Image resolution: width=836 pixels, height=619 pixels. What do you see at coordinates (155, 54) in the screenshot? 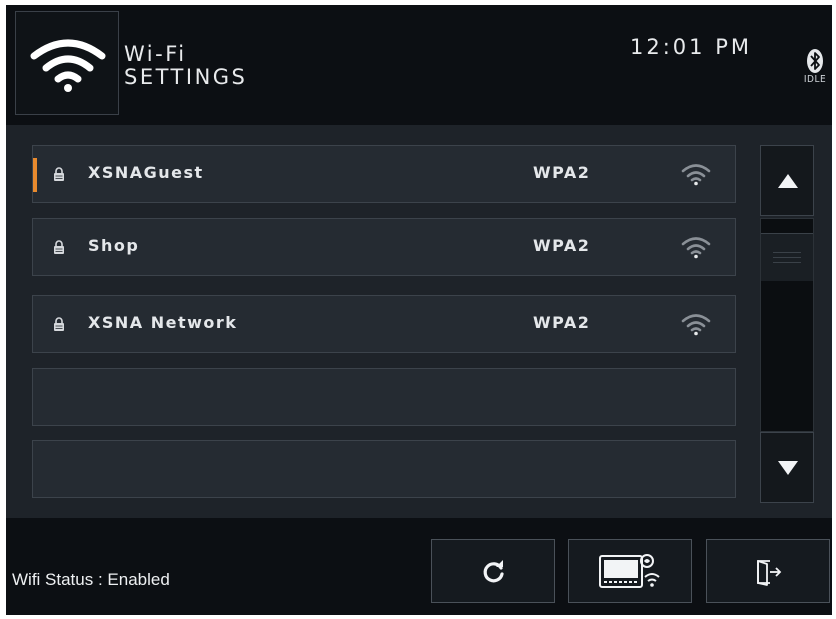
I see `title-line-1: Wi-Fi` at bounding box center [155, 54].